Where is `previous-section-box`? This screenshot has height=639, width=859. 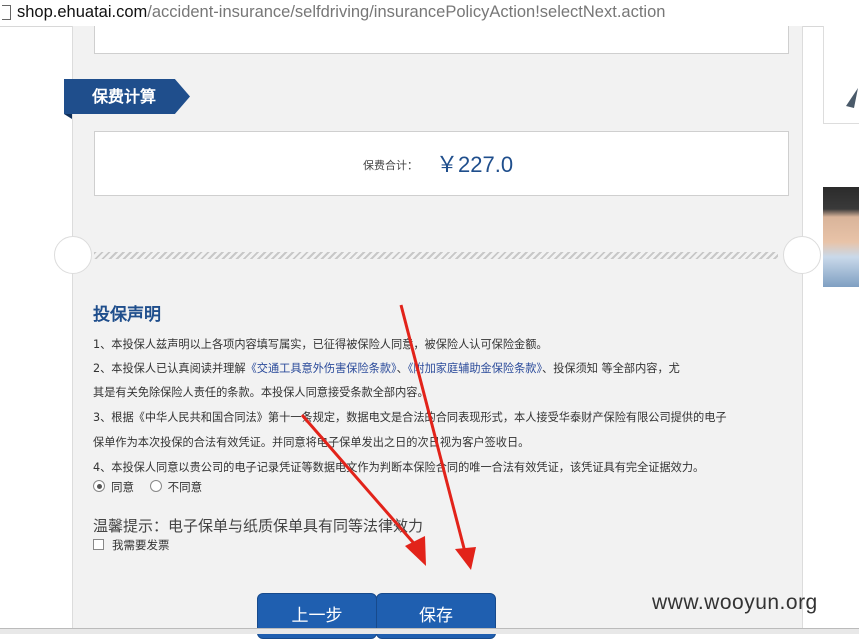
previous-section-box is located at coordinates (441, 40).